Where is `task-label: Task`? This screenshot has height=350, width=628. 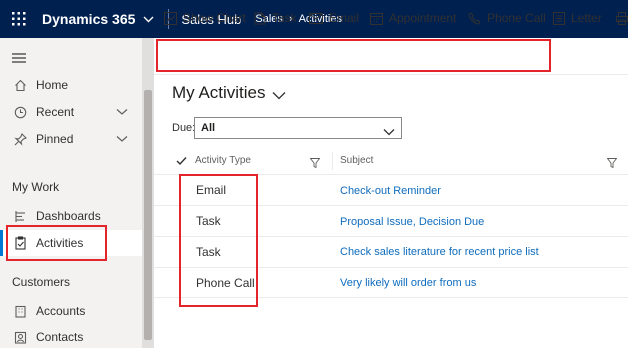
task-label: Task is located at coordinates (284, 18).